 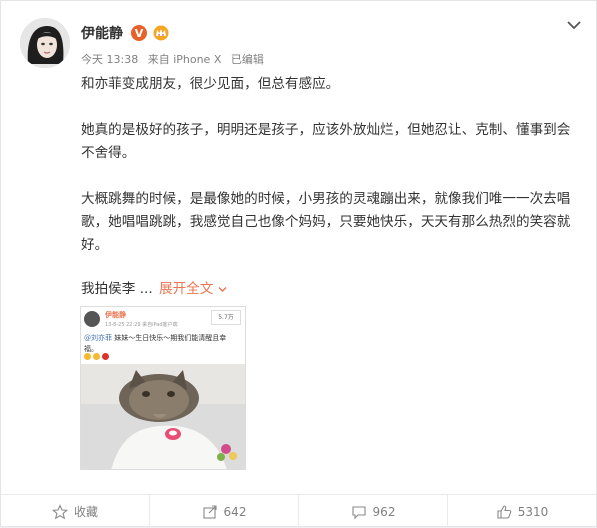 I want to click on favorite-label: 收藏, so click(x=85, y=512).